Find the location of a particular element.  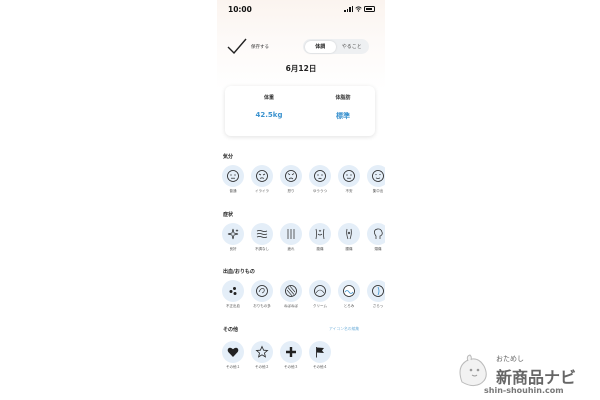

summary-card: 体重 42.5kg 体脂肪 標準 is located at coordinates (300, 111).